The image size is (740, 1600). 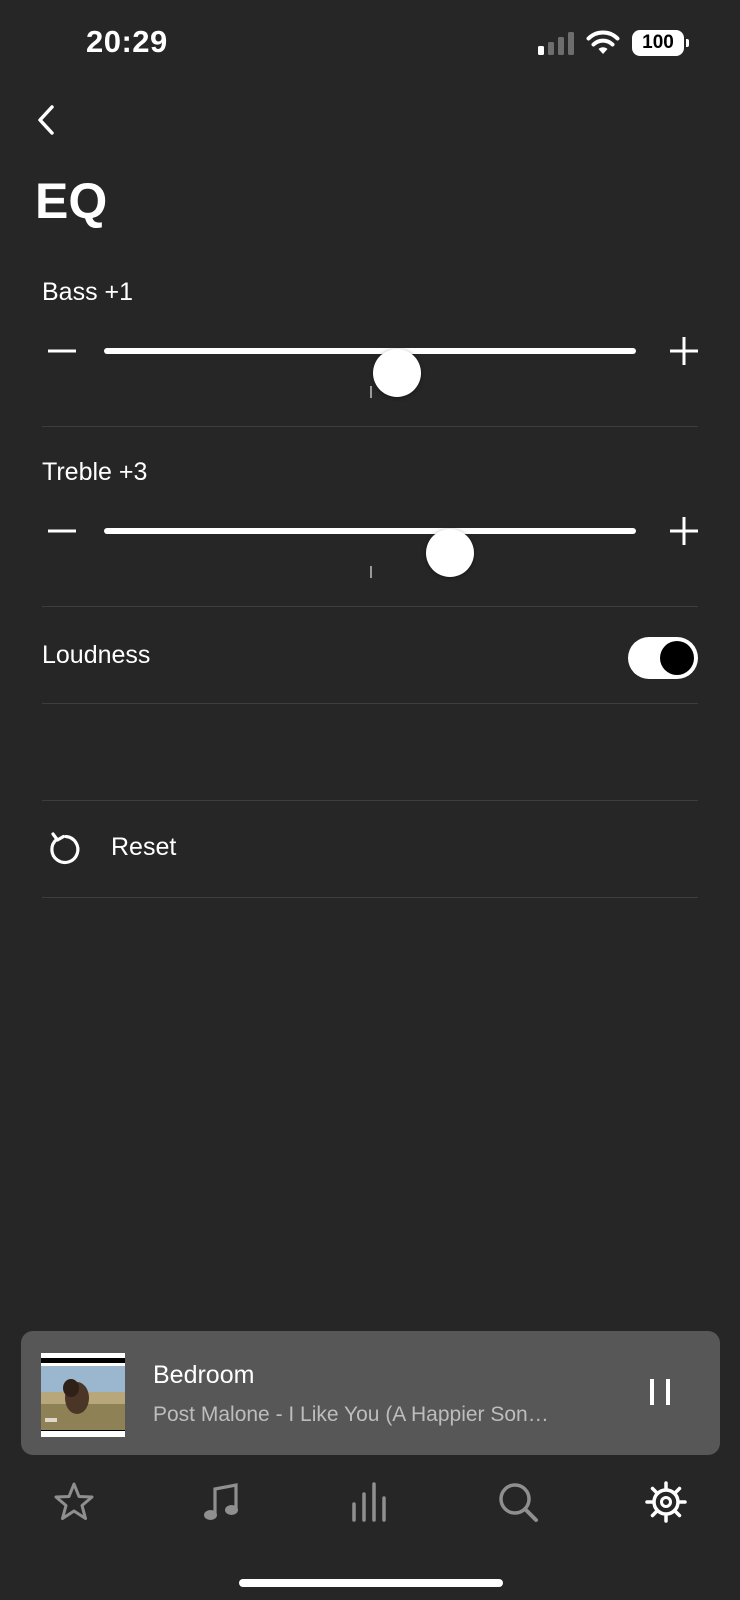 I want to click on bass-slider-row, so click(x=370, y=362).